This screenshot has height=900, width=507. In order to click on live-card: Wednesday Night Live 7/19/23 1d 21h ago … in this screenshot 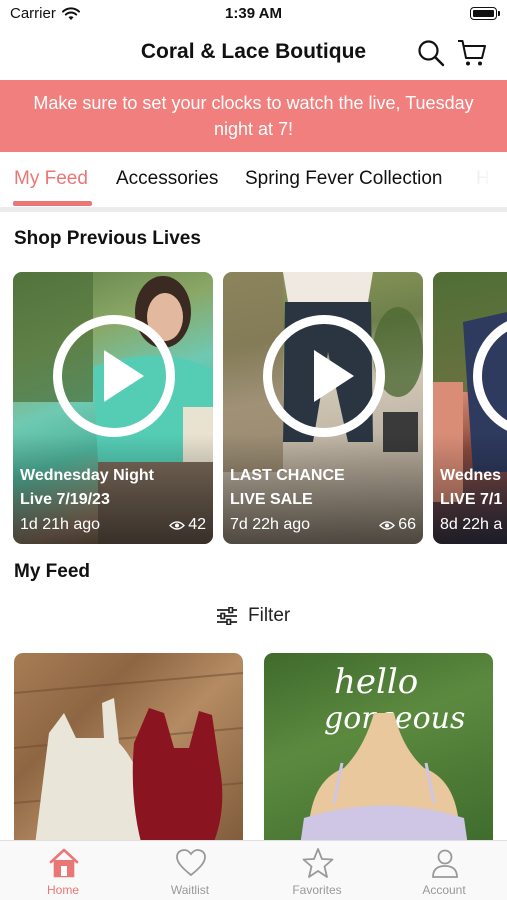, I will do `click(113, 408)`.